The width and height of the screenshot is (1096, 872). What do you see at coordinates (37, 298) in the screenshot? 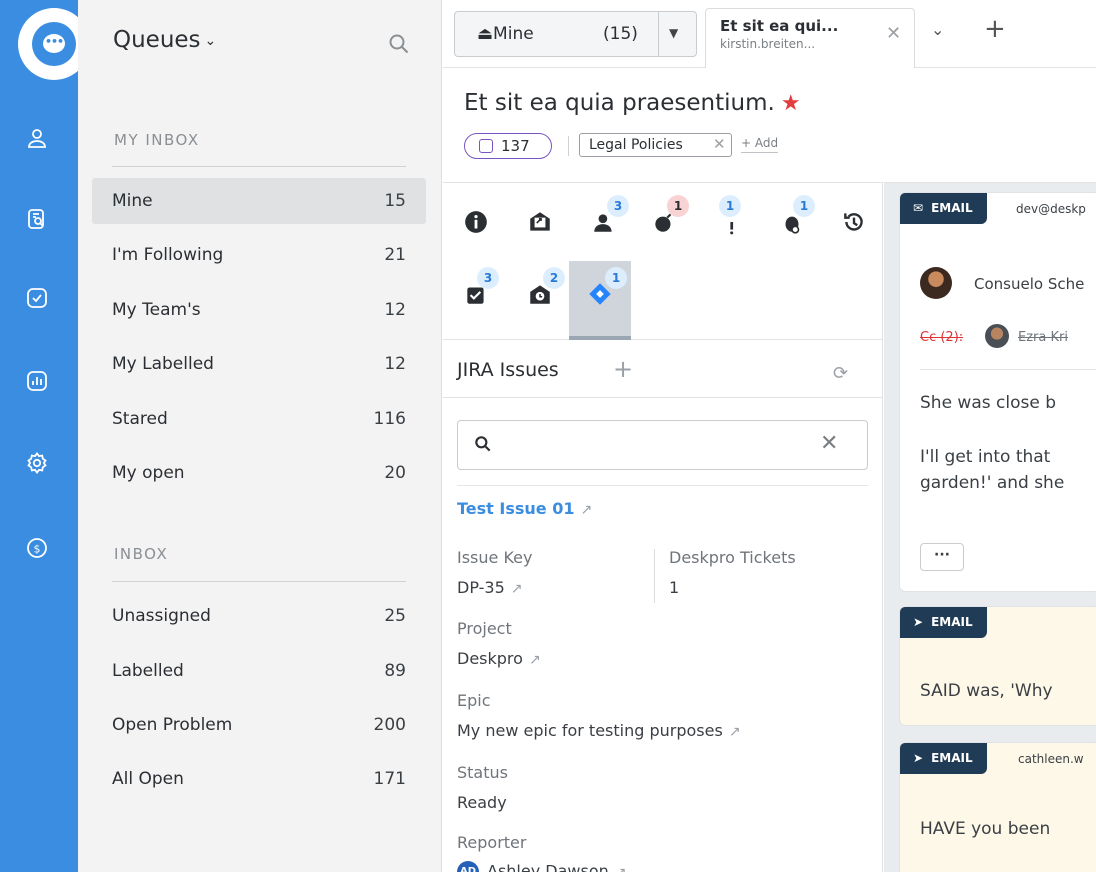
I see `tasks-check-icon` at bounding box center [37, 298].